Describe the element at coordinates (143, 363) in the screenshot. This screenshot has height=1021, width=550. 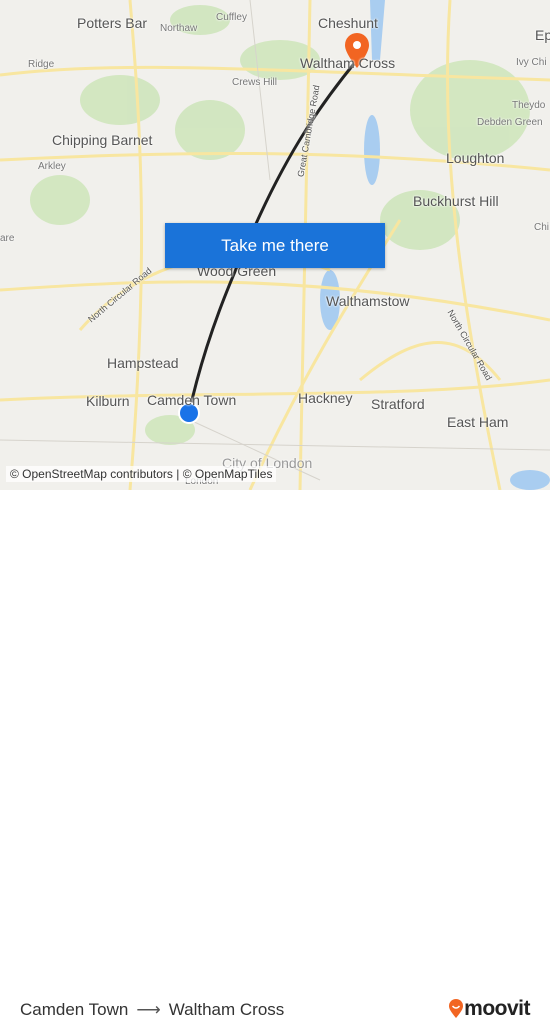
I see `label-hampstead: Hampstead` at that location.